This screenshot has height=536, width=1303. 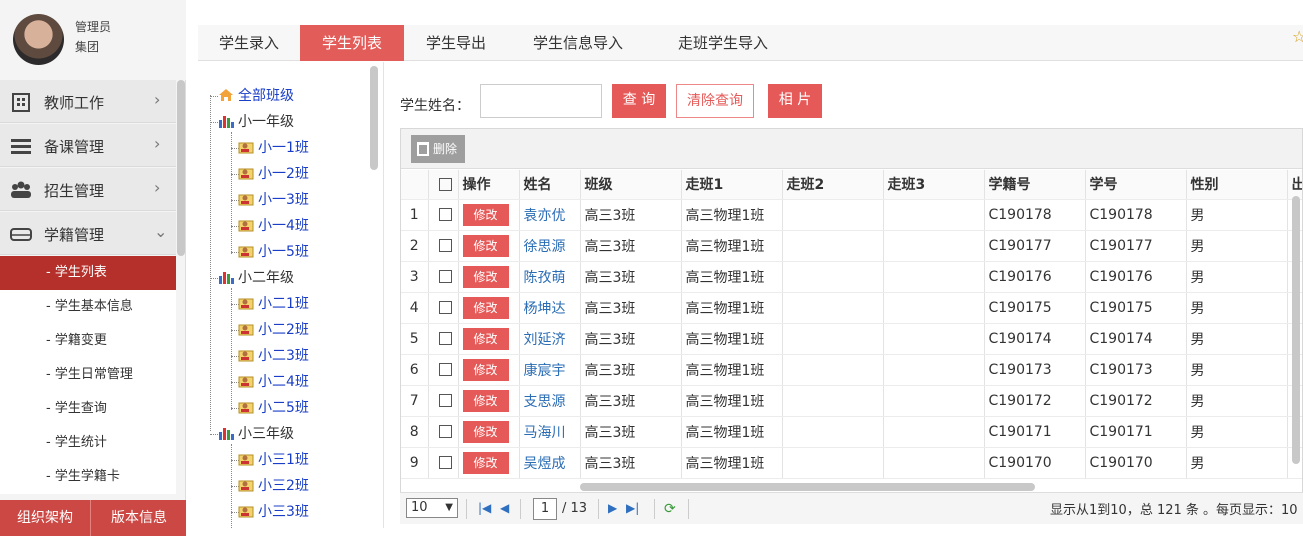 I want to click on page-size-select: 10 ▼, so click(x=432, y=508).